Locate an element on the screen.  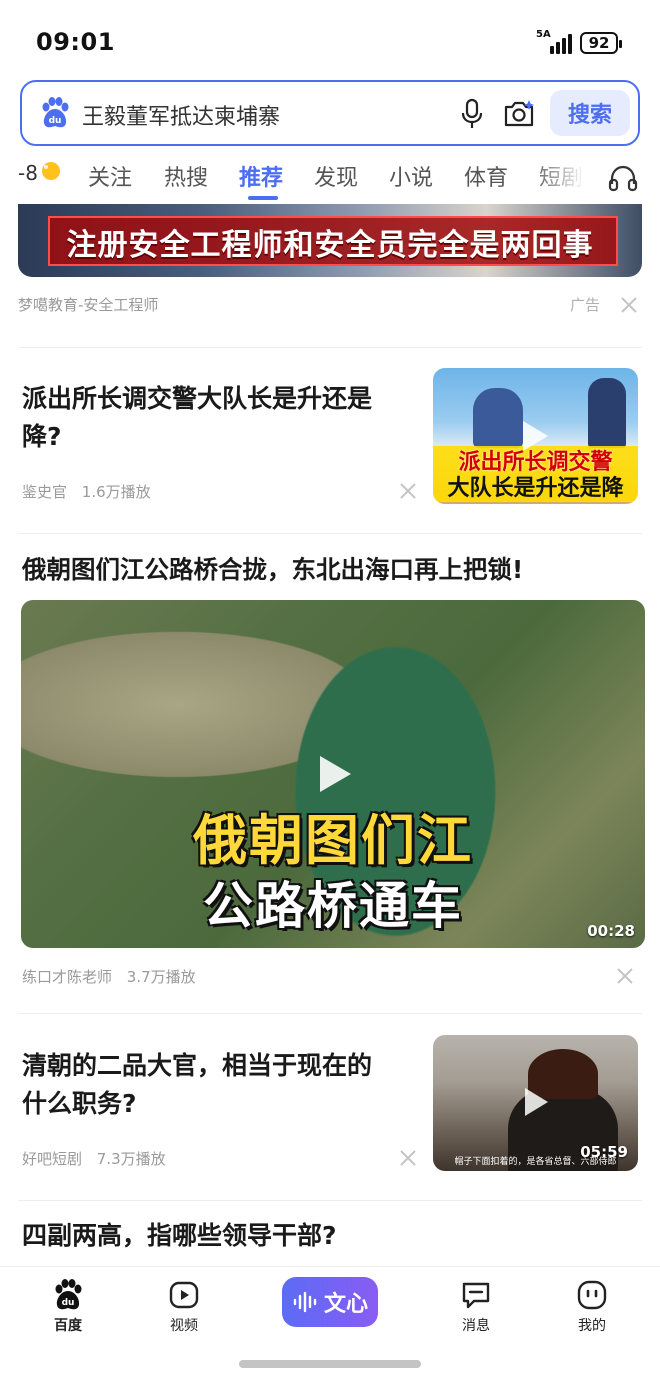
profile-face-icon is located at coordinates (592, 1295).